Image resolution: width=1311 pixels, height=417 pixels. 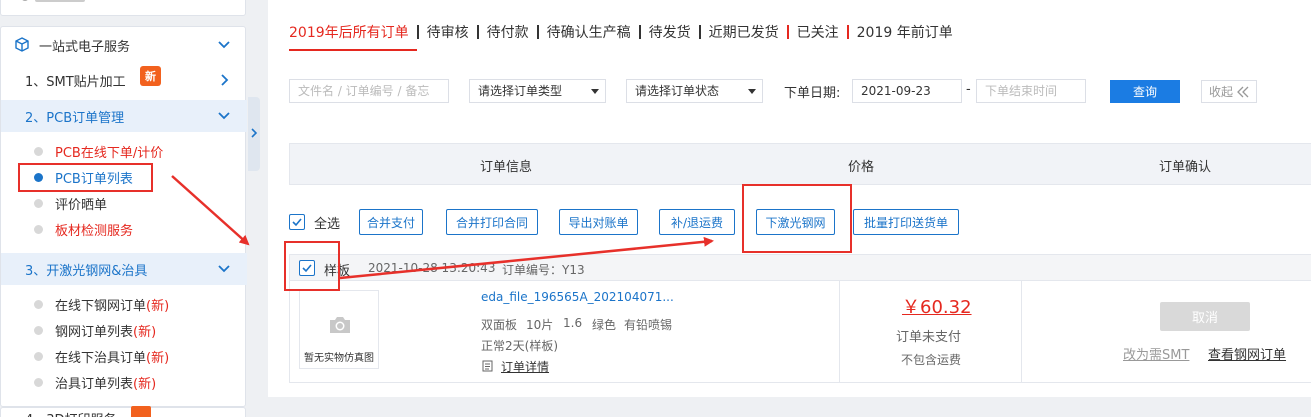 I want to click on sidebar-item-label: 治具订单列表, so click(x=94, y=384).